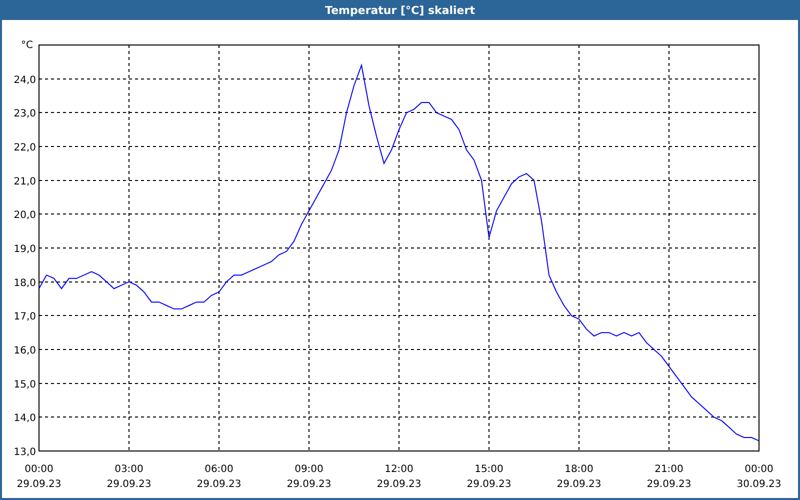 This screenshot has height=500, width=800. I want to click on y-tick-label: 16,0, so click(25, 351).